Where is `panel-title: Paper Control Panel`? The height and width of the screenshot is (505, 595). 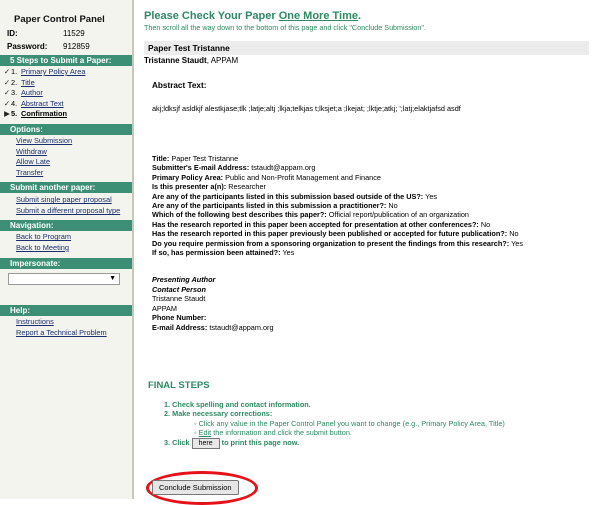 panel-title: Paper Control Panel is located at coordinates (59, 19).